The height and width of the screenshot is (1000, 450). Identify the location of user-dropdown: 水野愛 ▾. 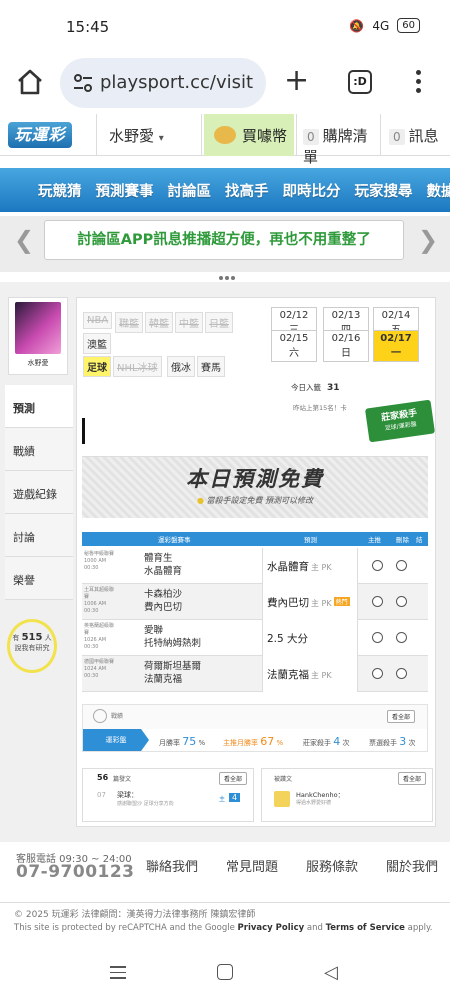
(149, 135).